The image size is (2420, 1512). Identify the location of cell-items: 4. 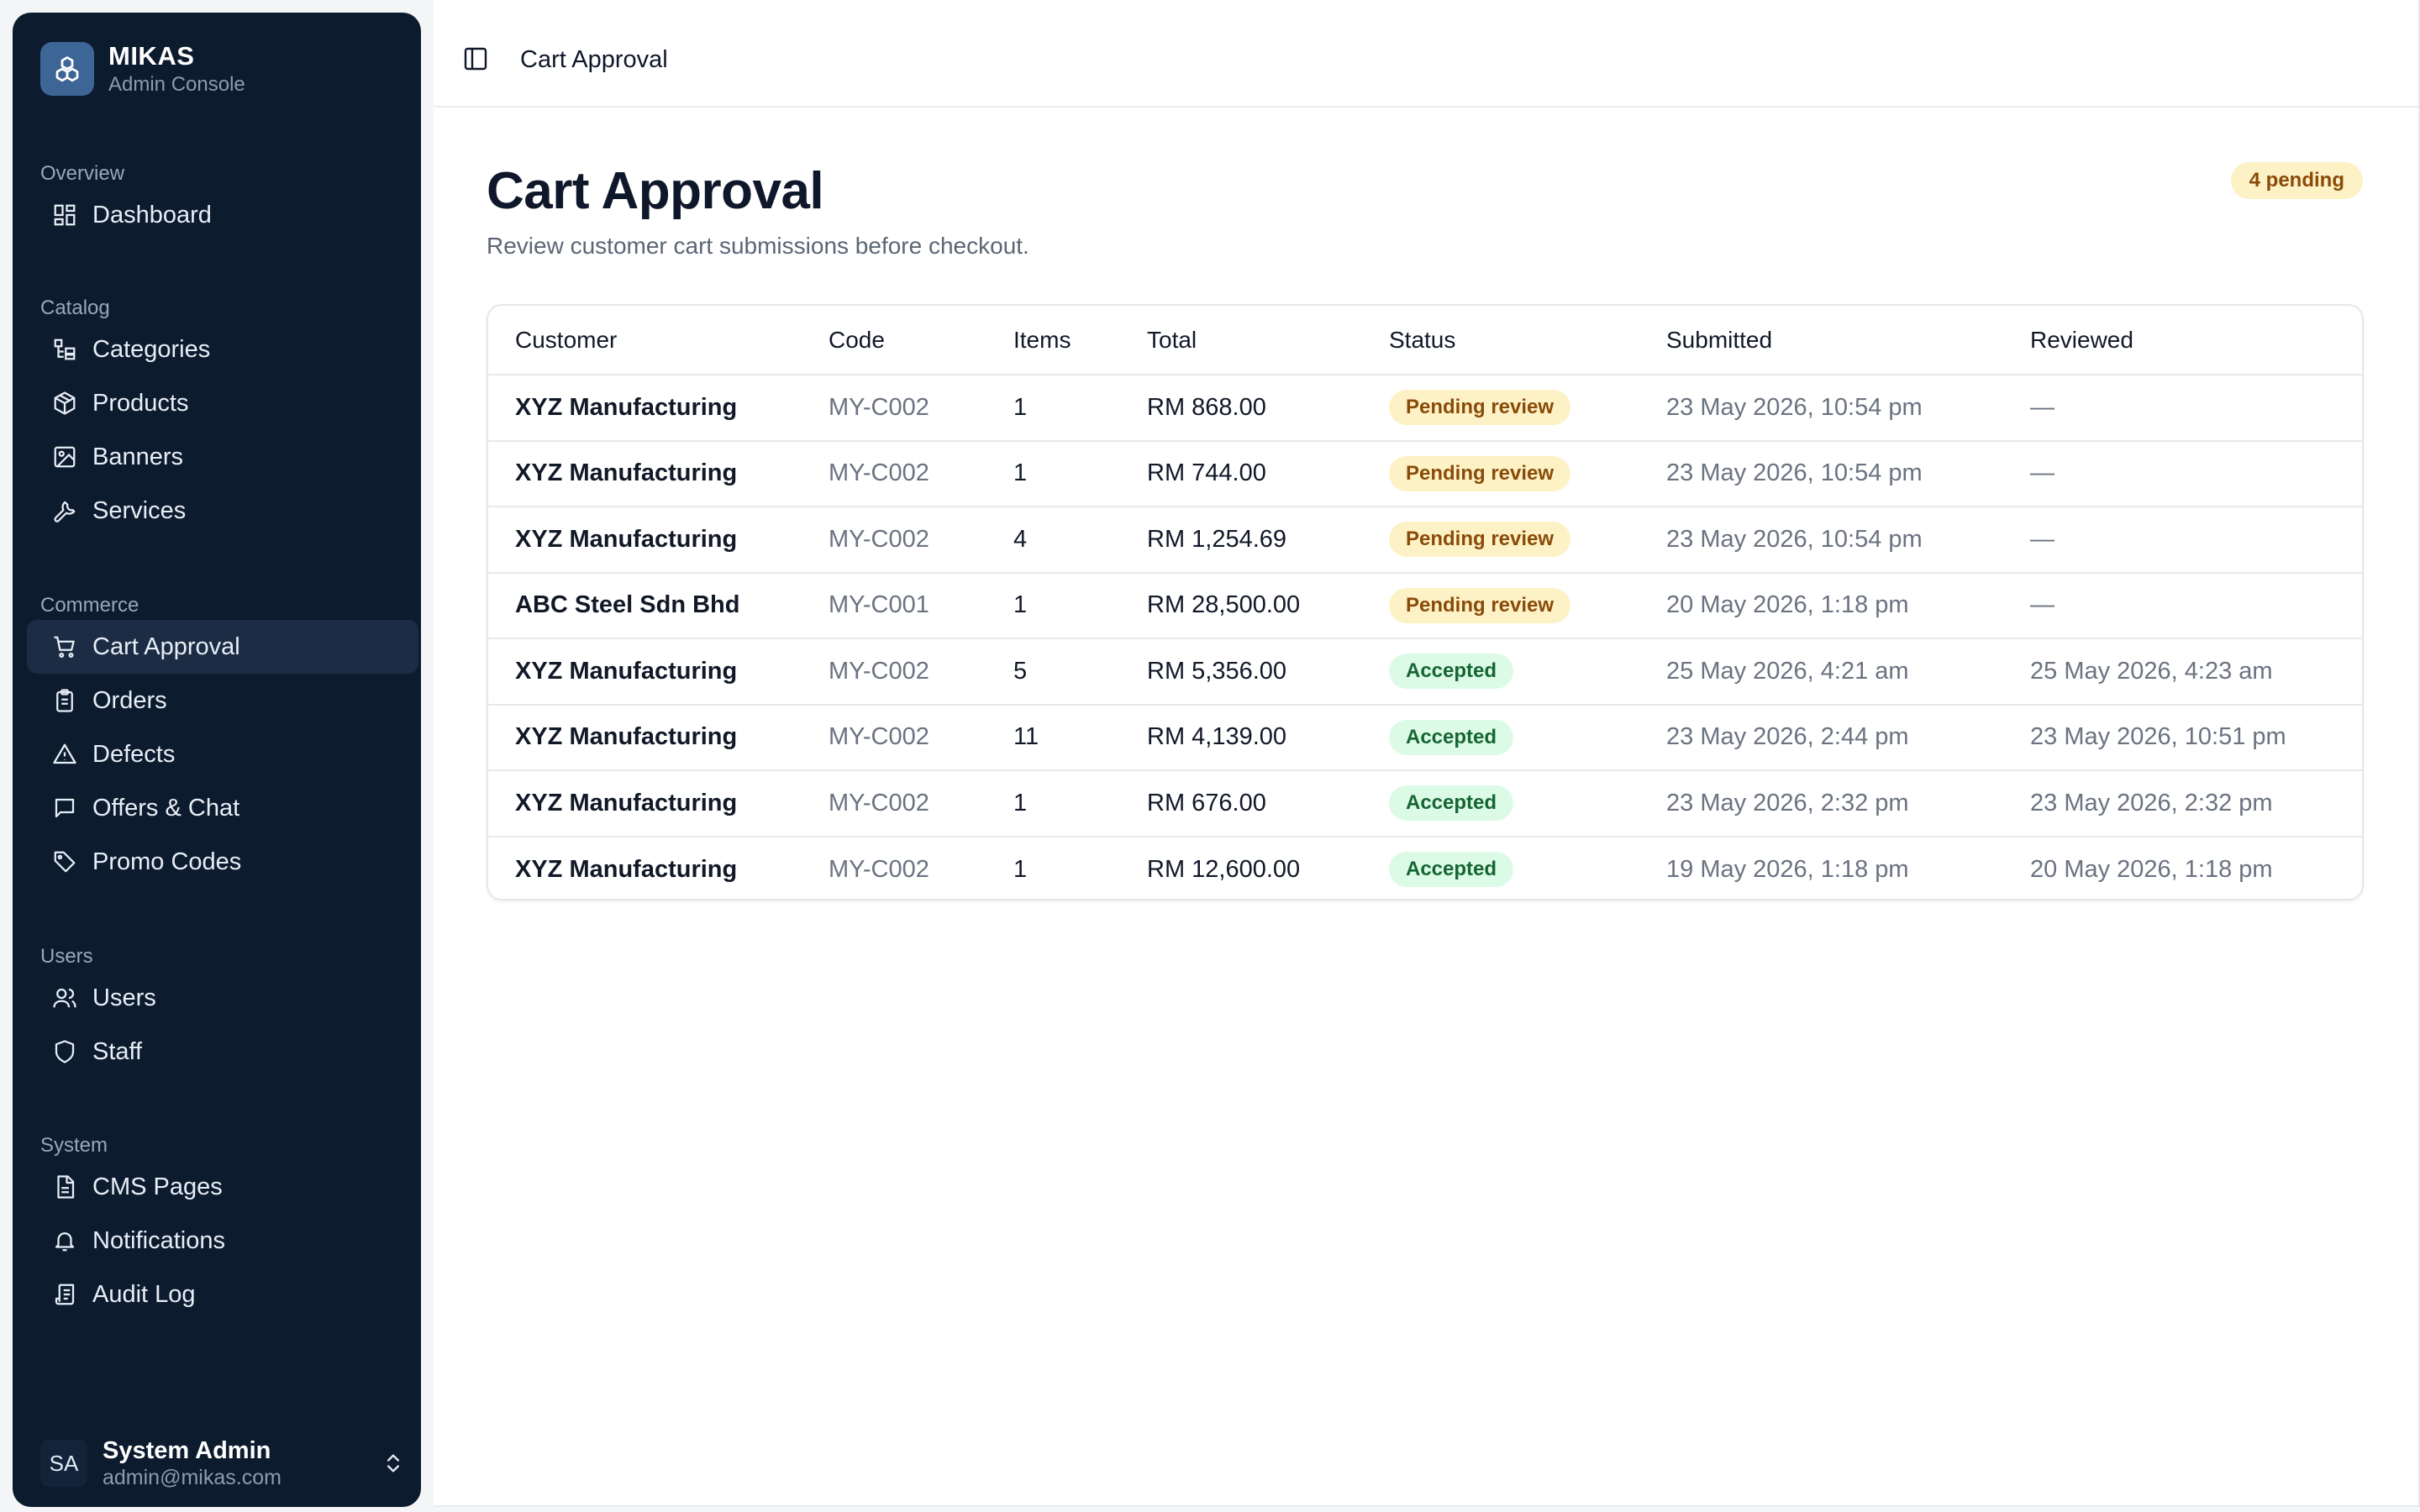
(1021, 539).